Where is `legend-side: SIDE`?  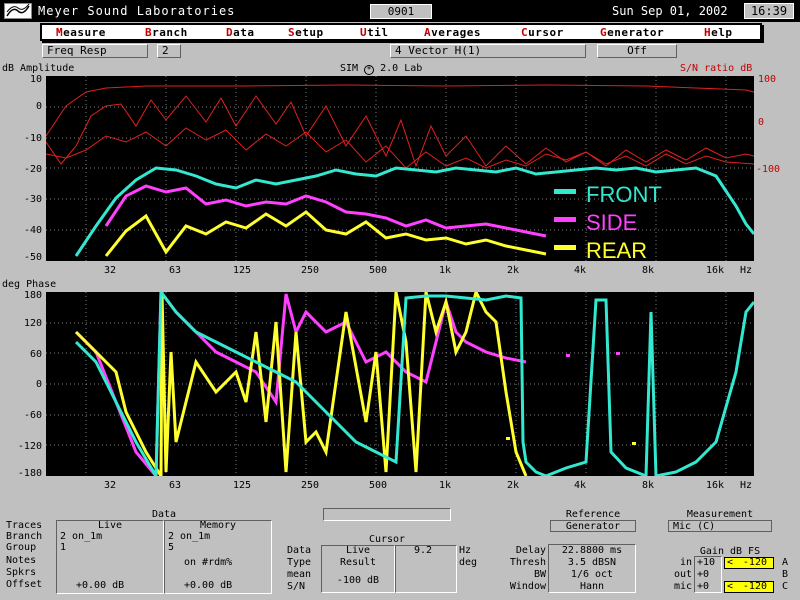 legend-side: SIDE is located at coordinates (611, 222).